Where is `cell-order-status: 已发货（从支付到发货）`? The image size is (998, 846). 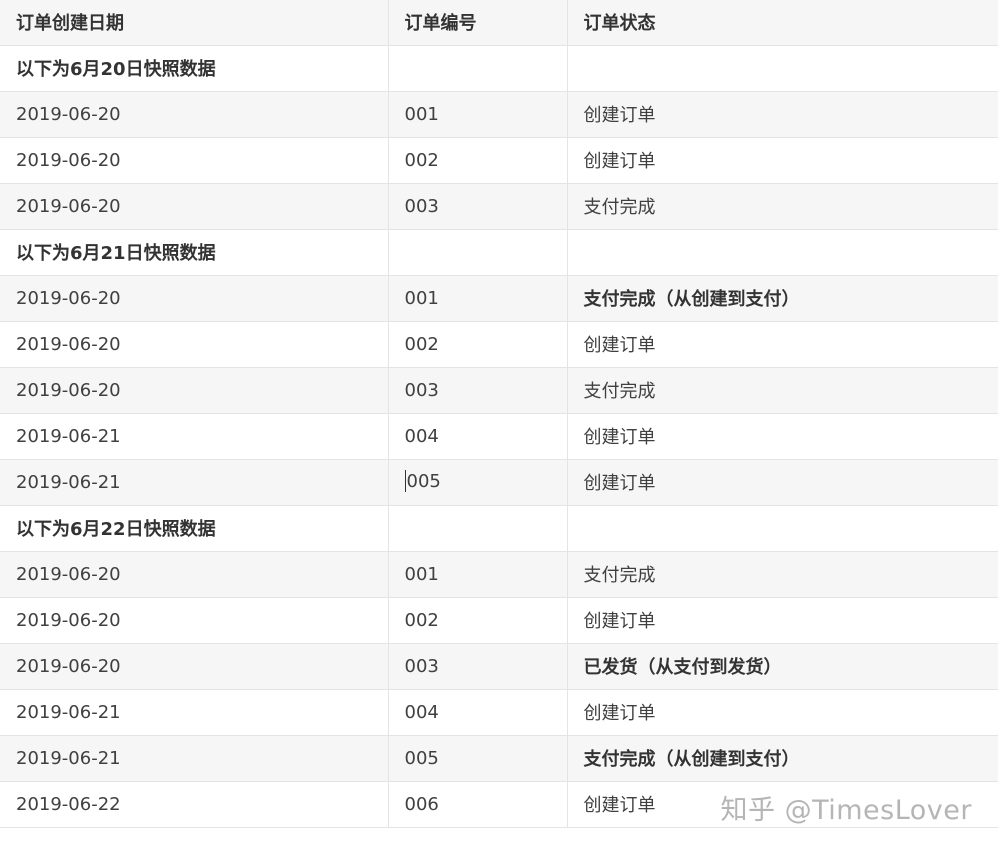 cell-order-status: 已发货（从支付到发货） is located at coordinates (782, 666).